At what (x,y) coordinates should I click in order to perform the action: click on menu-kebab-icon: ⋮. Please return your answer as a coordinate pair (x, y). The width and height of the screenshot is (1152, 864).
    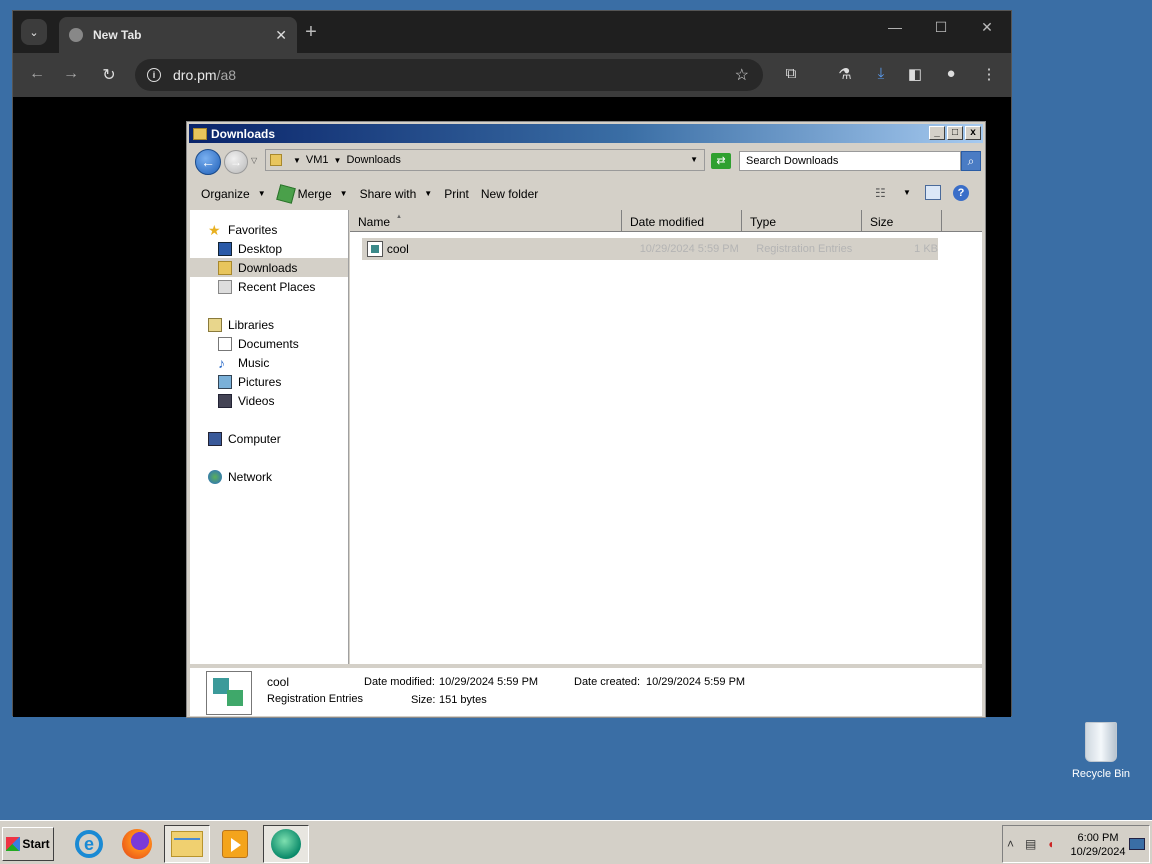
    Looking at the image, I should click on (989, 74).